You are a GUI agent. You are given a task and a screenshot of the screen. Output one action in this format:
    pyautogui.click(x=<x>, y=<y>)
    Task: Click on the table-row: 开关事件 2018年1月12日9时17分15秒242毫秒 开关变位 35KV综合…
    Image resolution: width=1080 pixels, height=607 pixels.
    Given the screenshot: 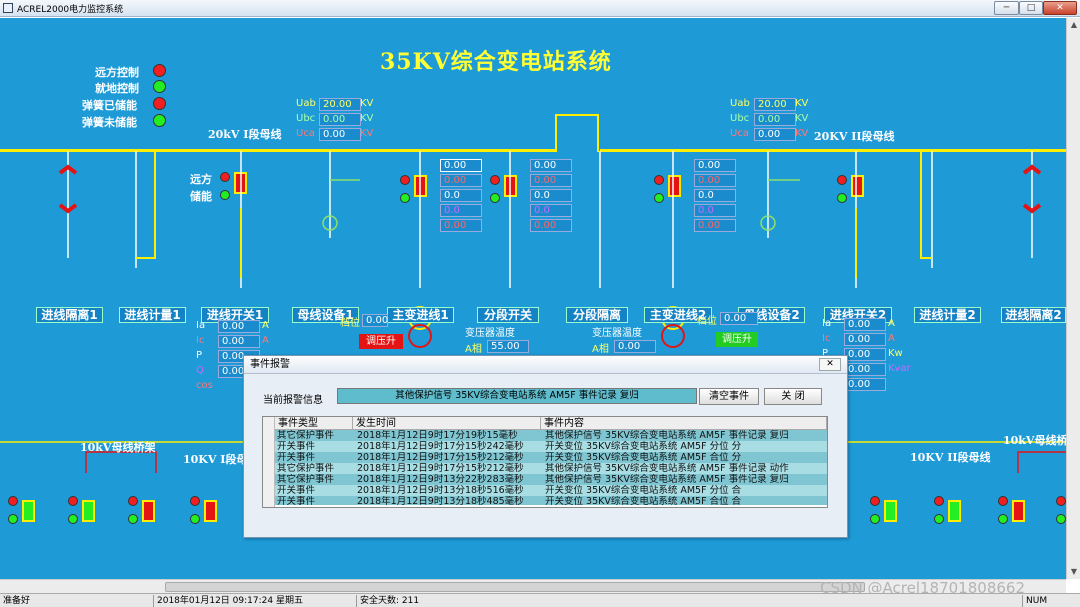 What is the action you would take?
    pyautogui.click(x=551, y=446)
    